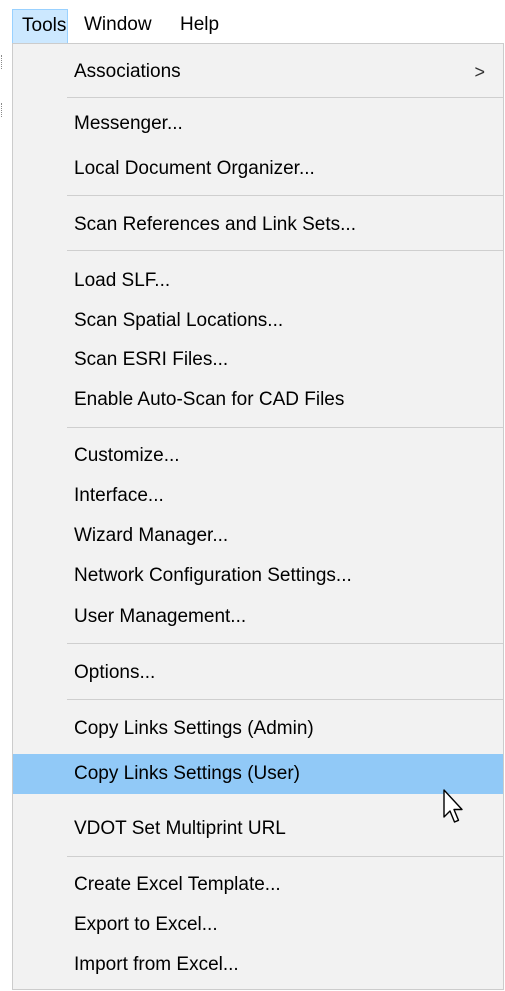 This screenshot has width=505, height=991. Describe the element at coordinates (453, 806) in the screenshot. I see `mouse-pointer-icon` at that location.